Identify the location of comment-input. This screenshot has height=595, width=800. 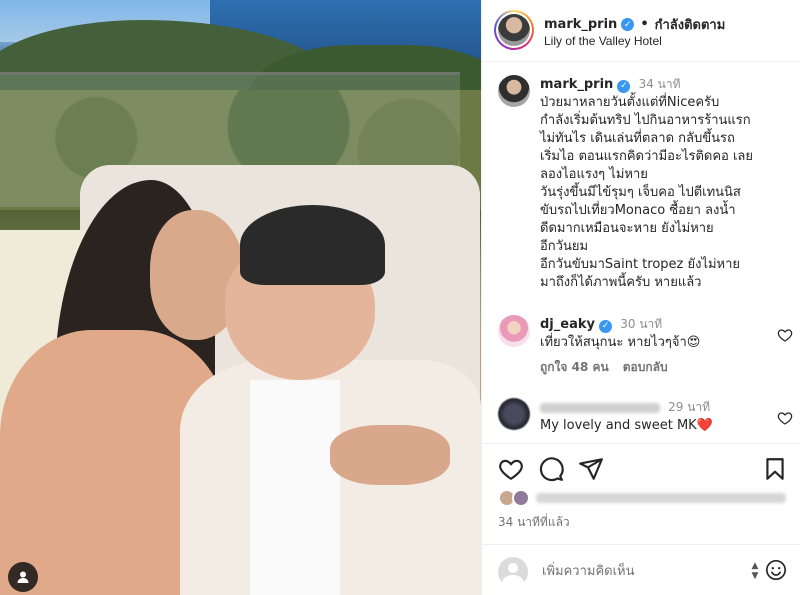
(642, 571).